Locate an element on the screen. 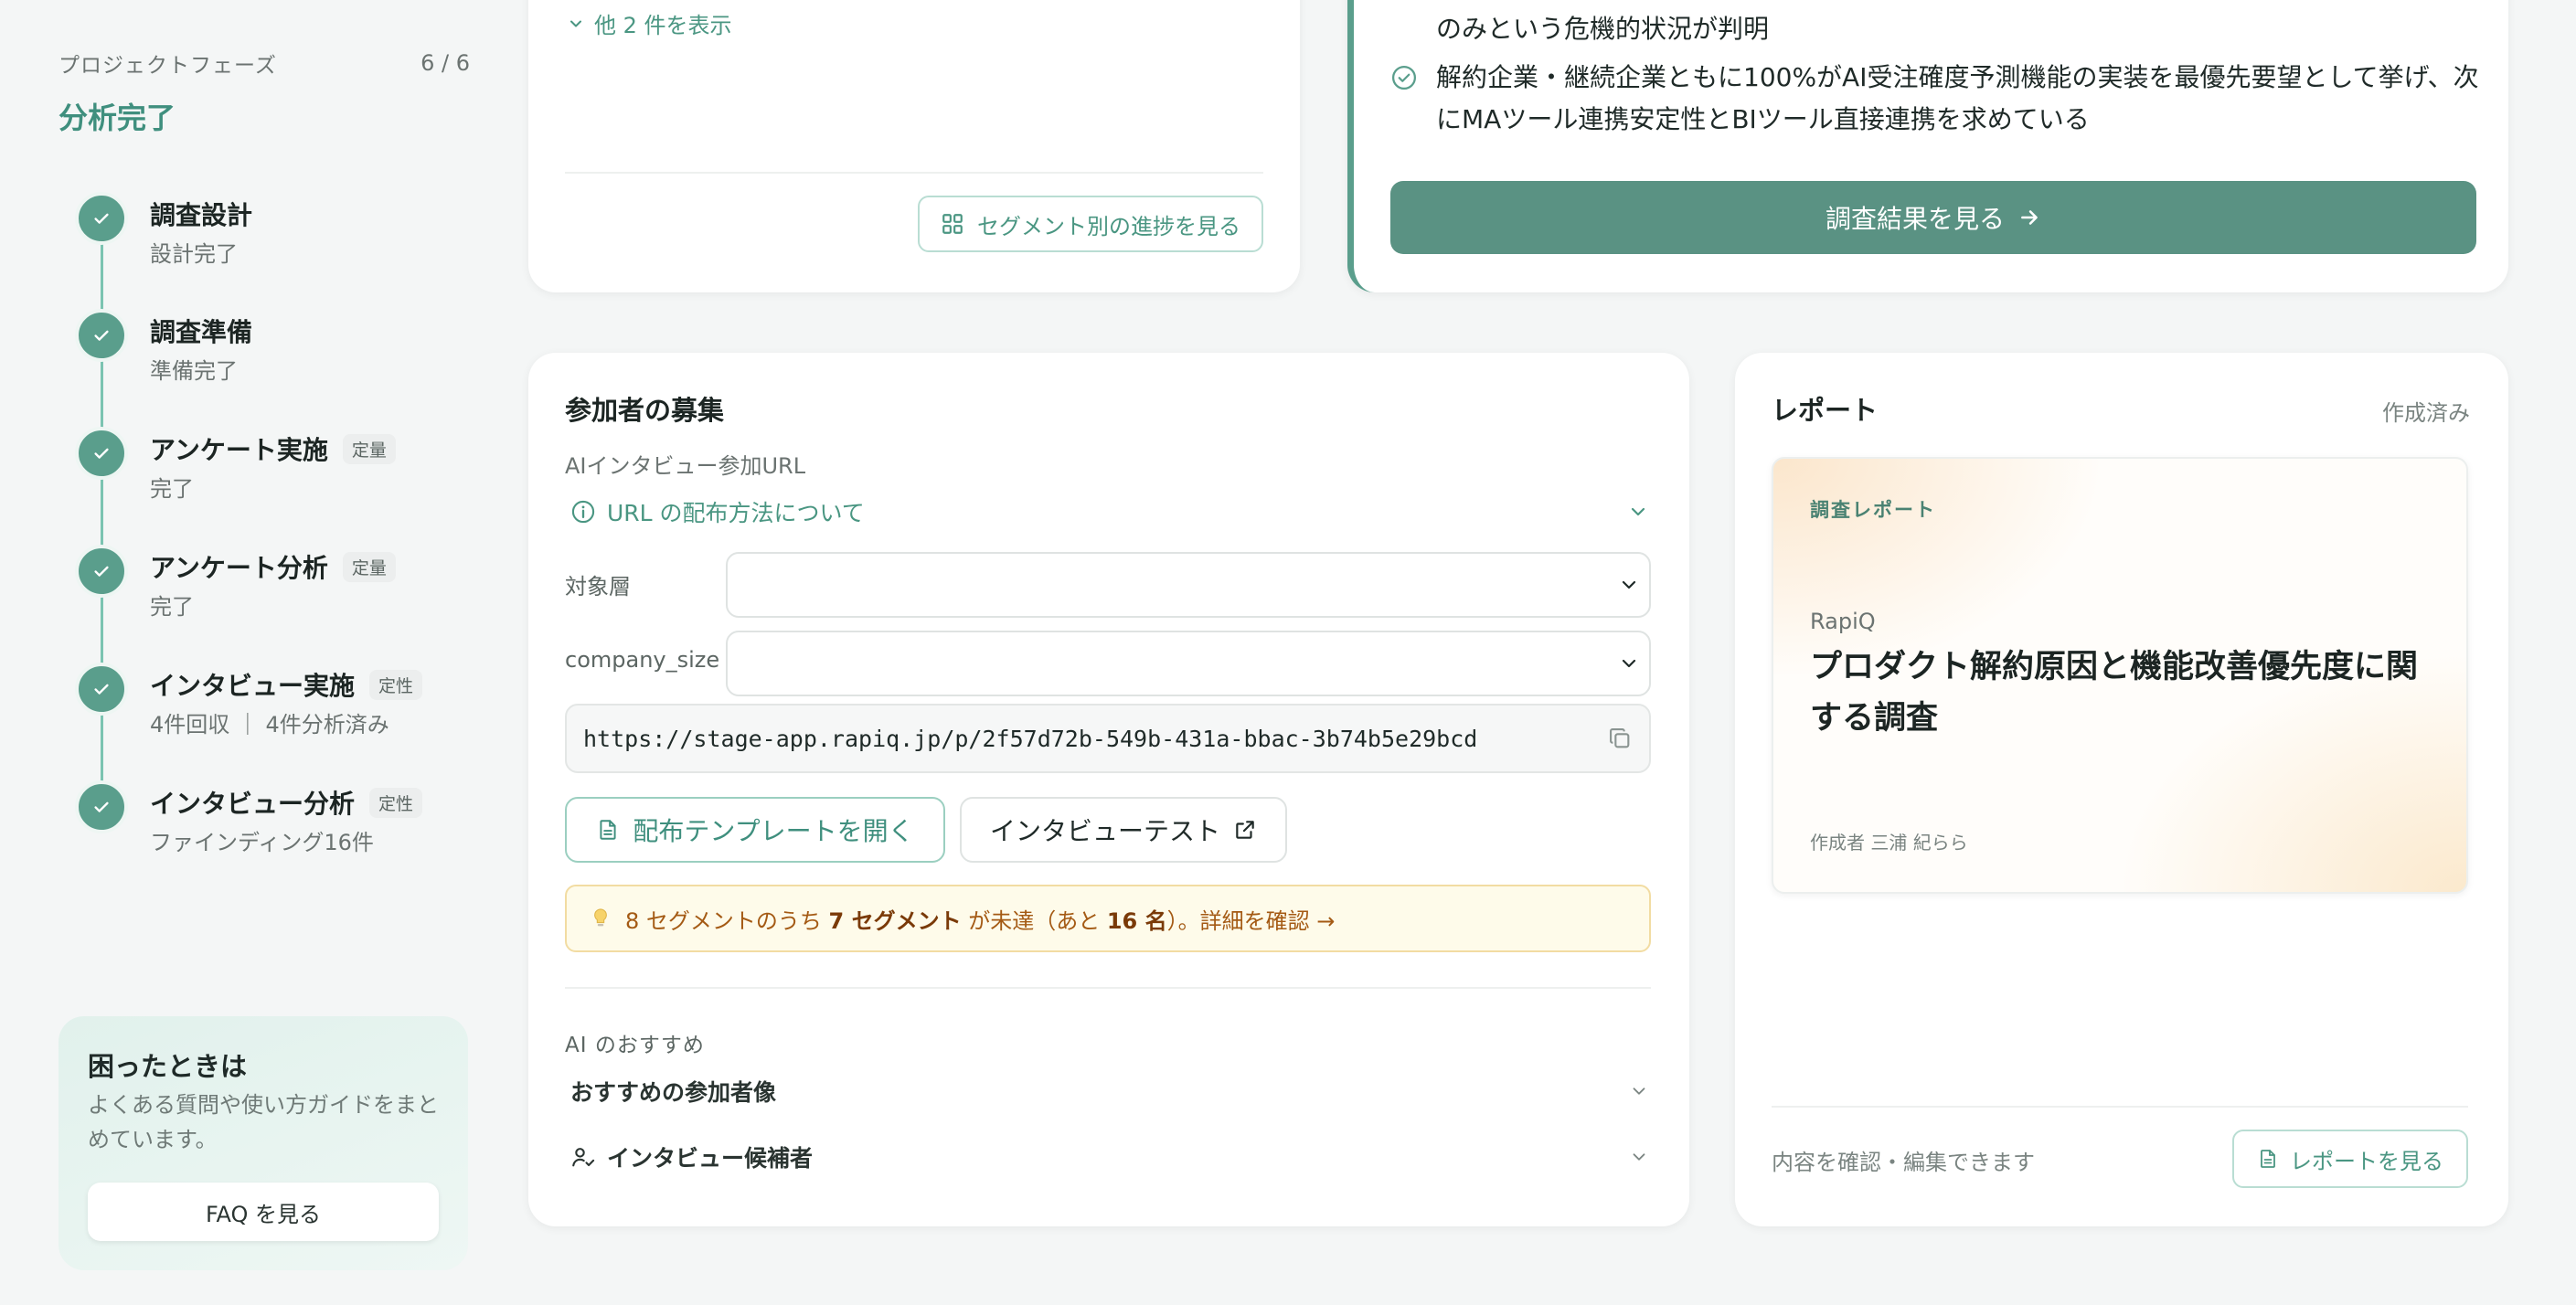 Image resolution: width=2576 pixels, height=1305 pixels. phase-caption: プロジェクトフェーズ is located at coordinates (168, 66).